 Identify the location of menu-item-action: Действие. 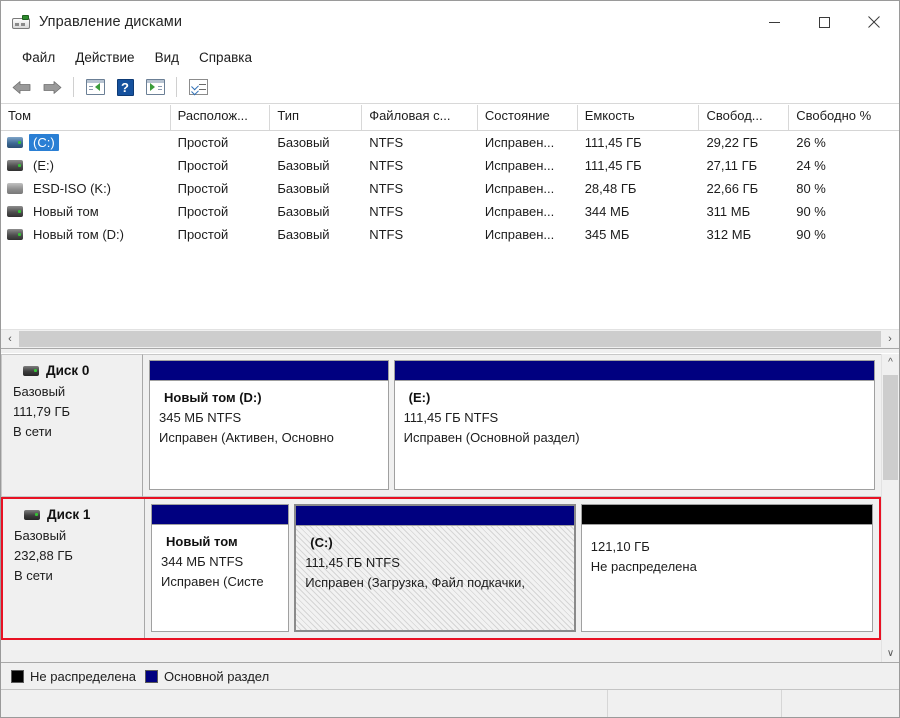
(104, 57).